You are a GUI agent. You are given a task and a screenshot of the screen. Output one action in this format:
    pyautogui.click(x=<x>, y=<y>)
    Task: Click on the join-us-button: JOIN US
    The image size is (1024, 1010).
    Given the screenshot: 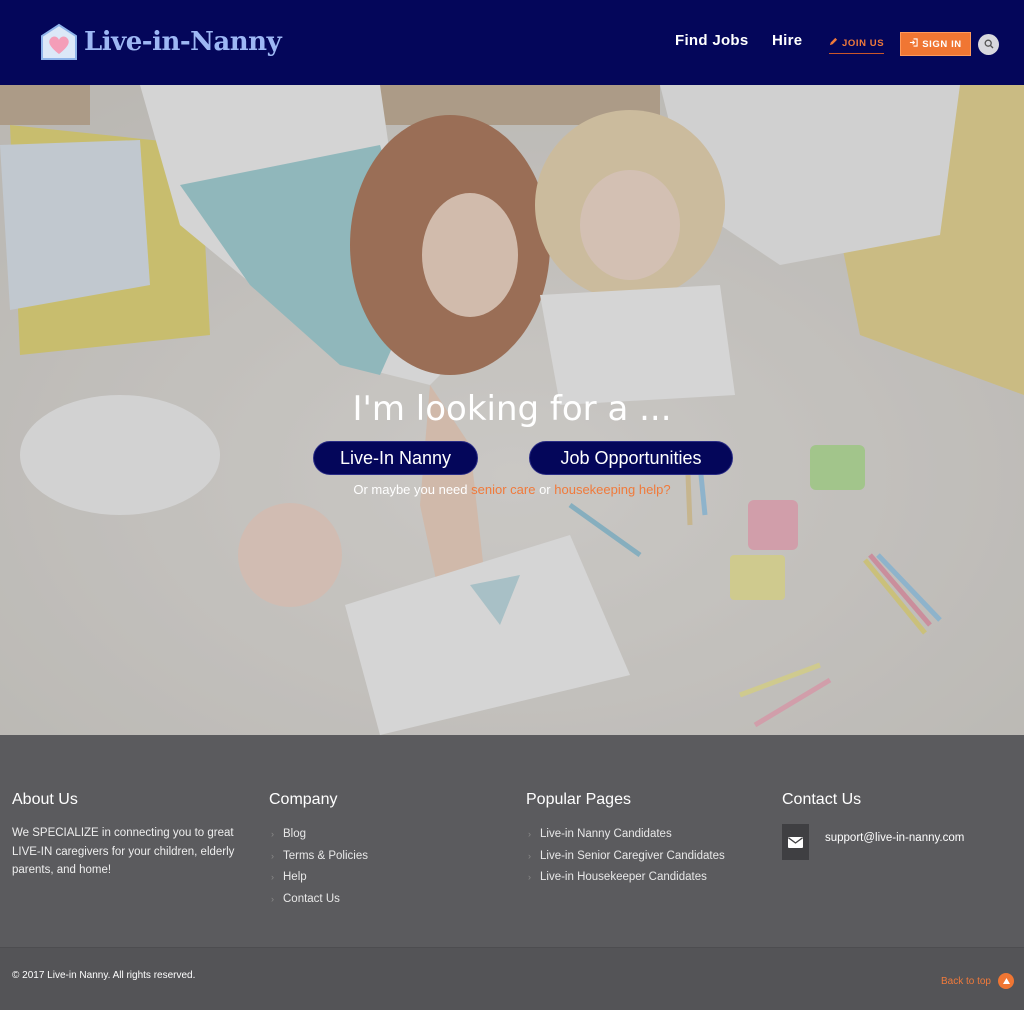 What is the action you would take?
    pyautogui.click(x=857, y=45)
    